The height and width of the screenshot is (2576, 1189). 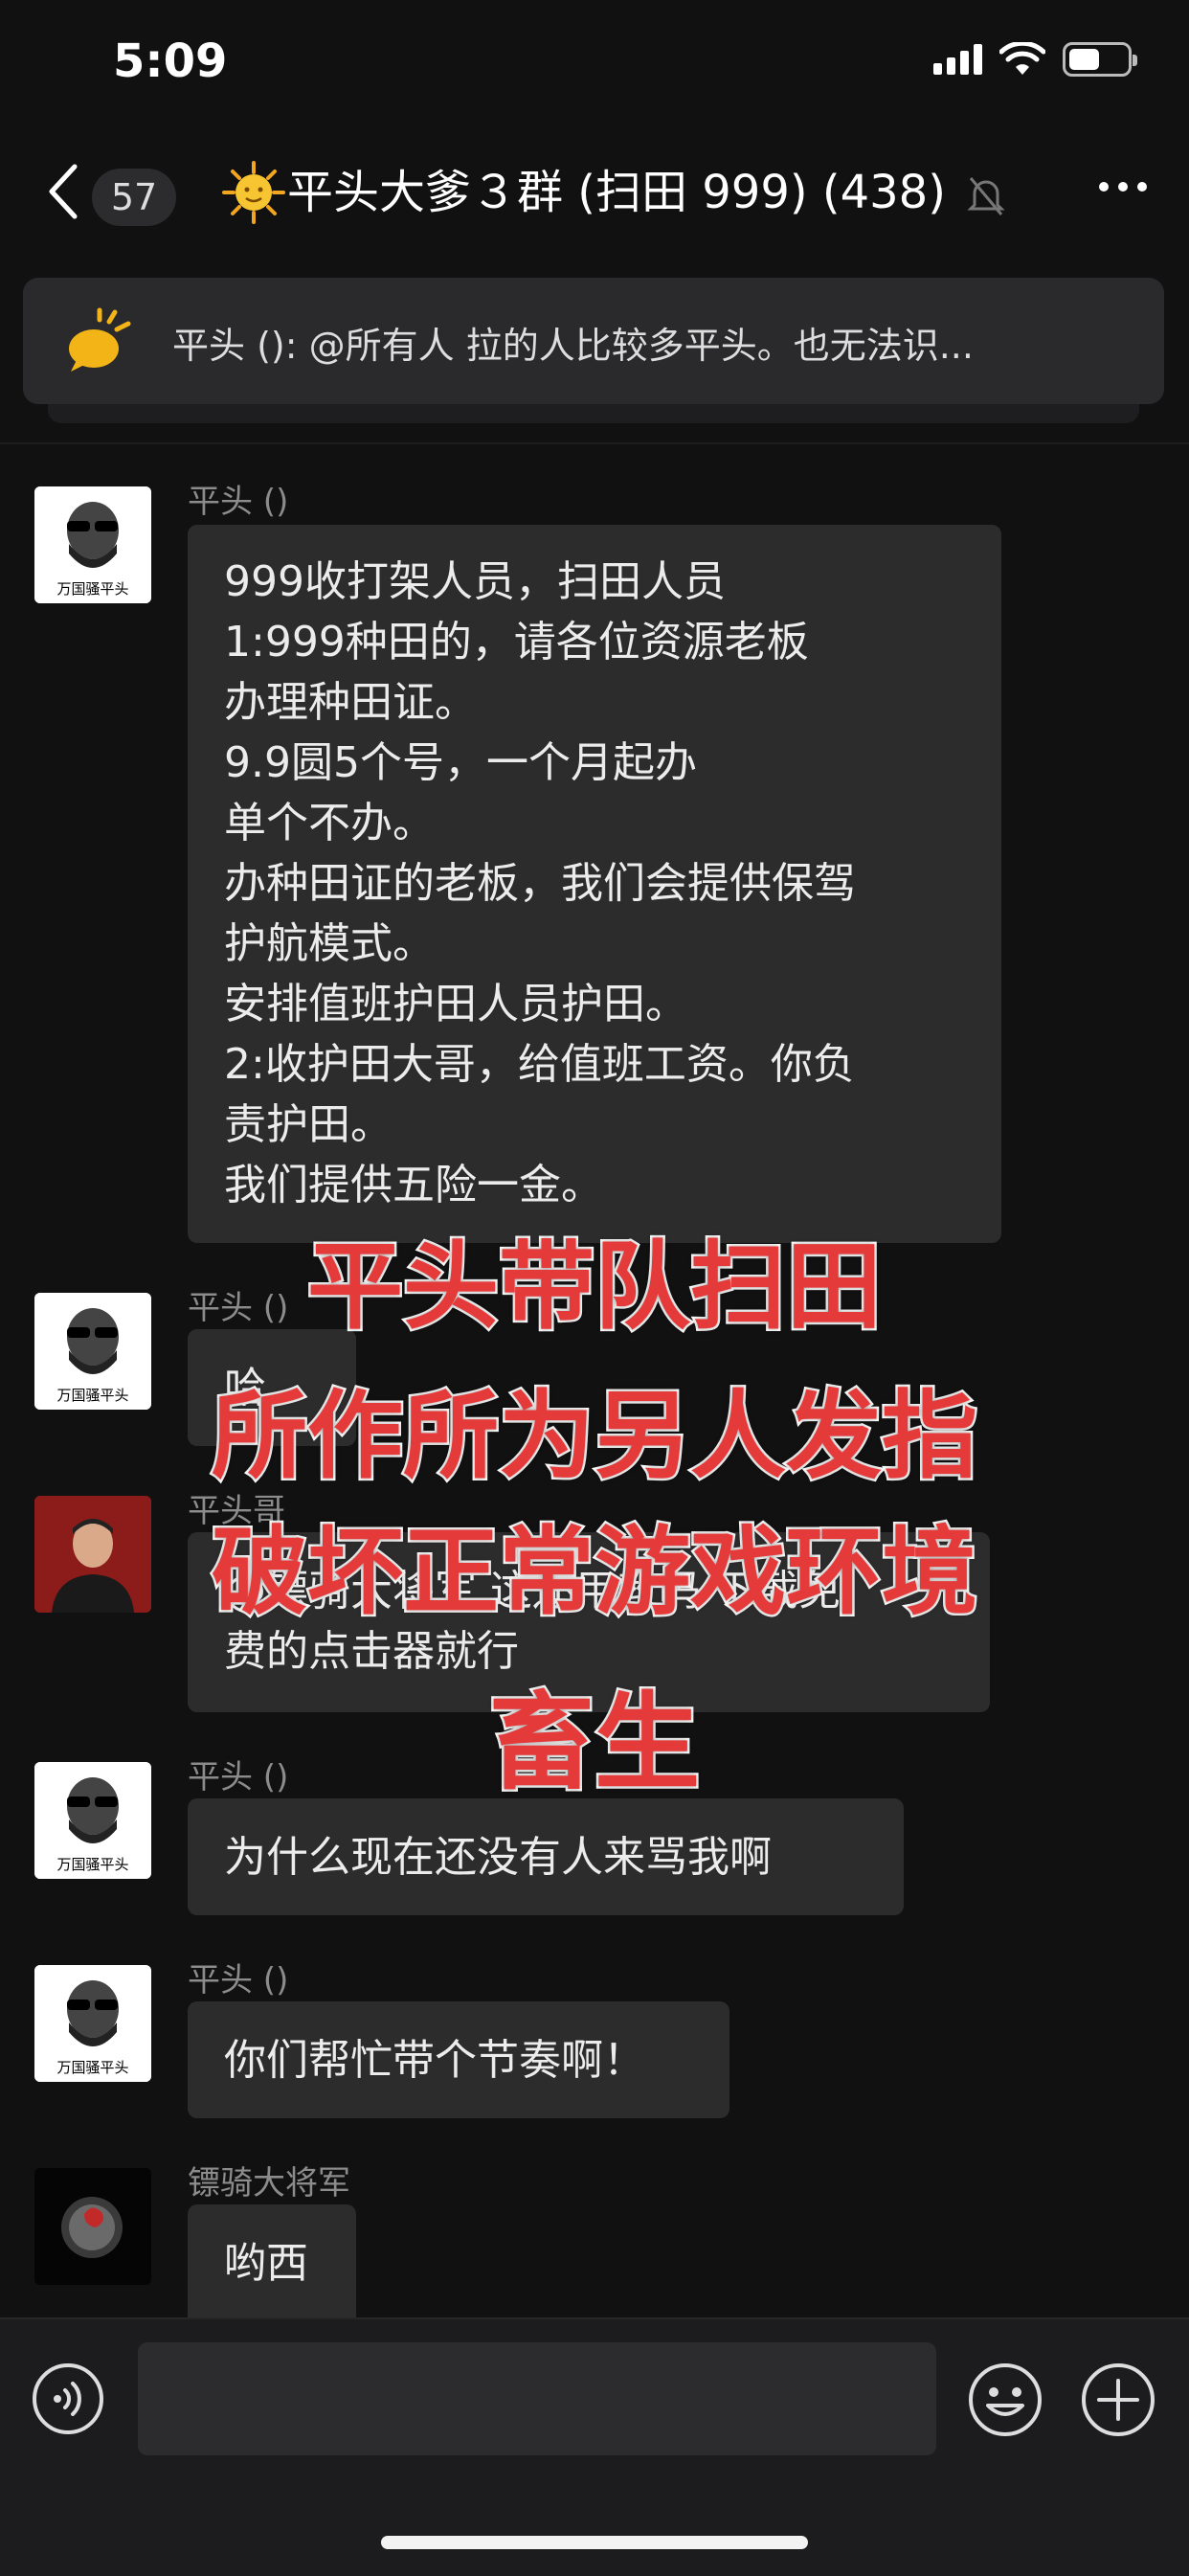 What do you see at coordinates (498, 1857) in the screenshot?
I see `message-line: 为什么现在还没有人来骂我啊` at bounding box center [498, 1857].